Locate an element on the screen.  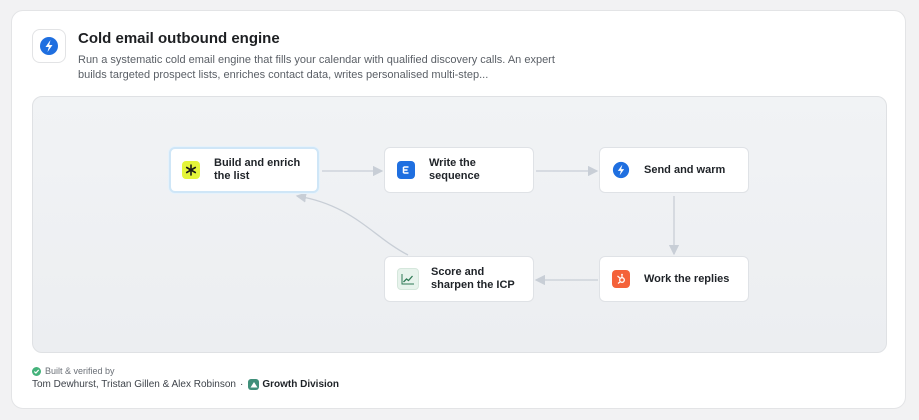
node-label: Work the replies is located at coordinates (687, 278).